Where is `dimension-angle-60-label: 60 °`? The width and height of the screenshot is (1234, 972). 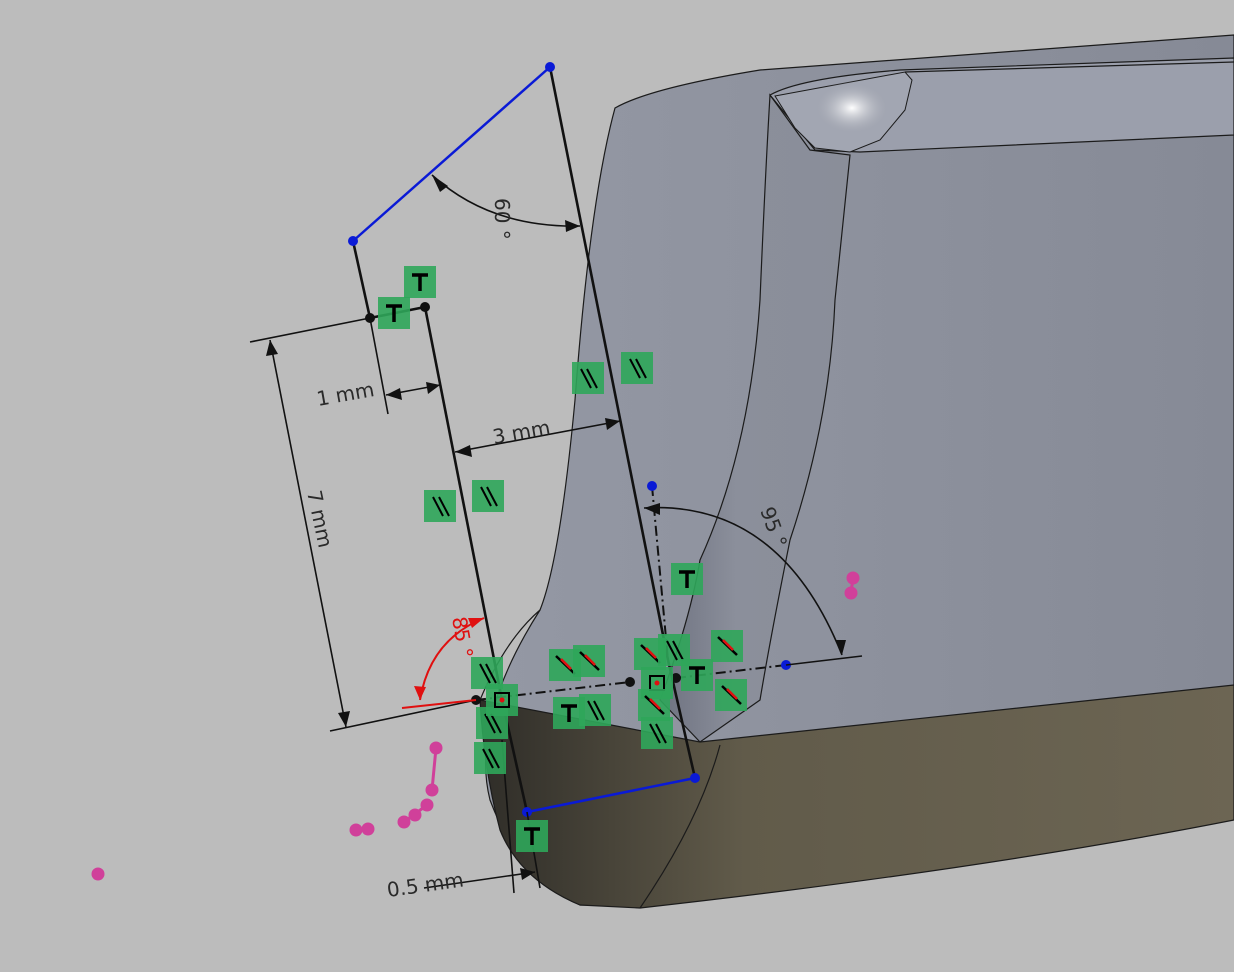 dimension-angle-60-label: 60 ° is located at coordinates (502, 219).